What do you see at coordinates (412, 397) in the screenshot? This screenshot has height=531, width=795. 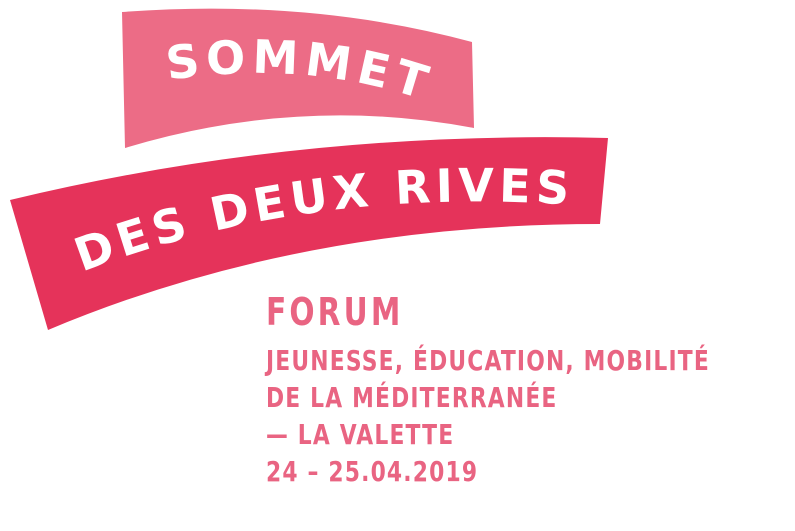 I see `event-region-line: DE LA MÉDITERRANÉE` at bounding box center [412, 397].